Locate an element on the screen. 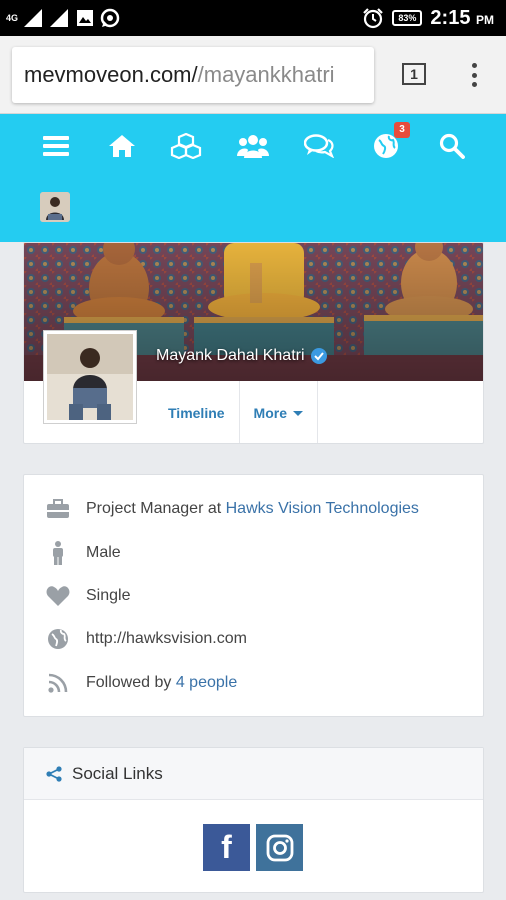 This screenshot has height=900, width=506. briefcase-icon is located at coordinates (58, 509).